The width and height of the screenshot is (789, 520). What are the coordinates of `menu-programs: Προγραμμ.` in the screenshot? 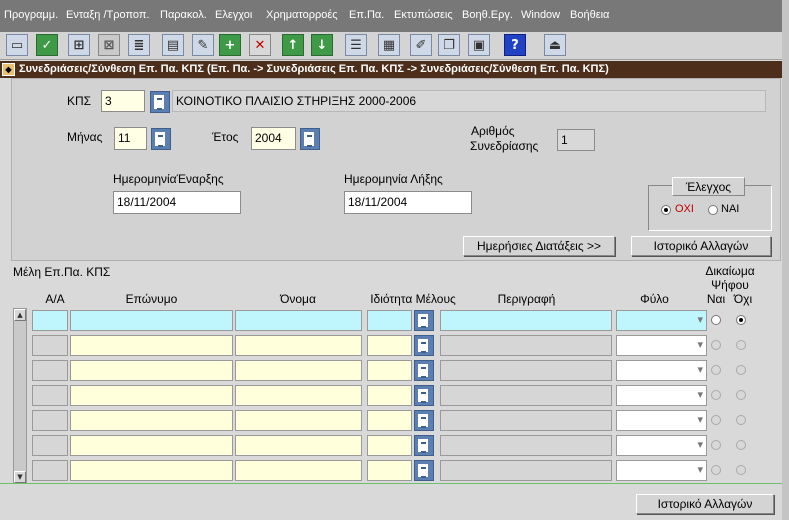 It's located at (31, 15).